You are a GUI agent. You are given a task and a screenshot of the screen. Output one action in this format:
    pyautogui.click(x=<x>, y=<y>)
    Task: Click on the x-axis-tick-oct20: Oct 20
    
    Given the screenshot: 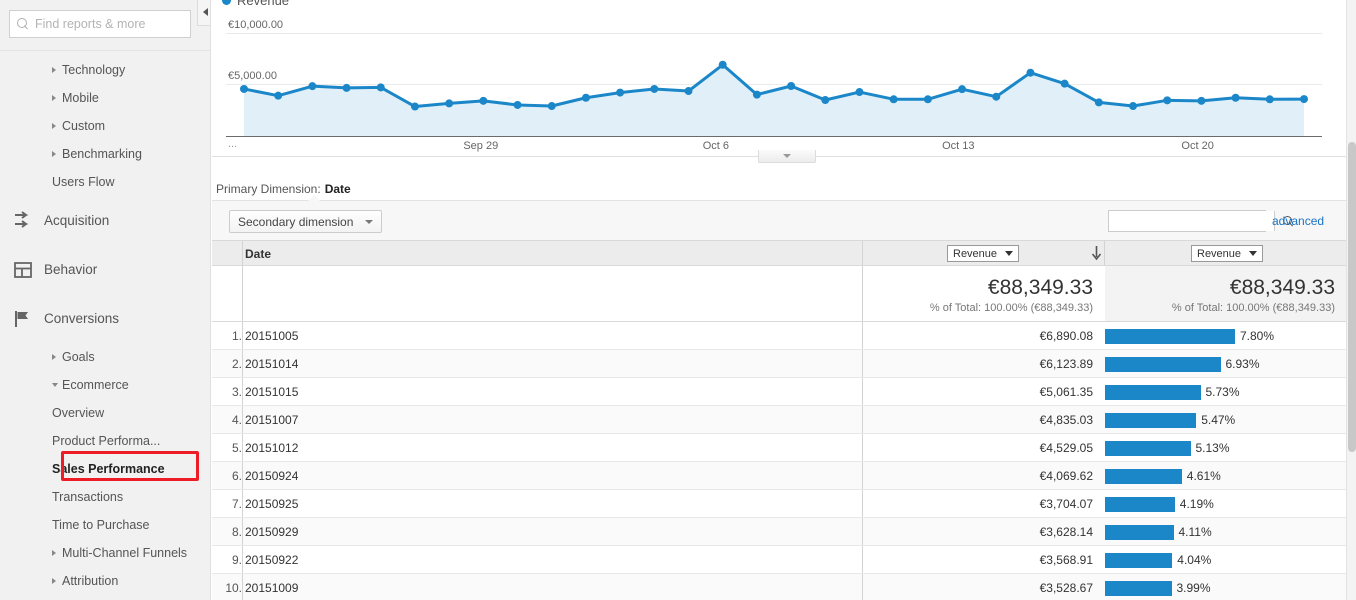 What is the action you would take?
    pyautogui.click(x=1197, y=146)
    